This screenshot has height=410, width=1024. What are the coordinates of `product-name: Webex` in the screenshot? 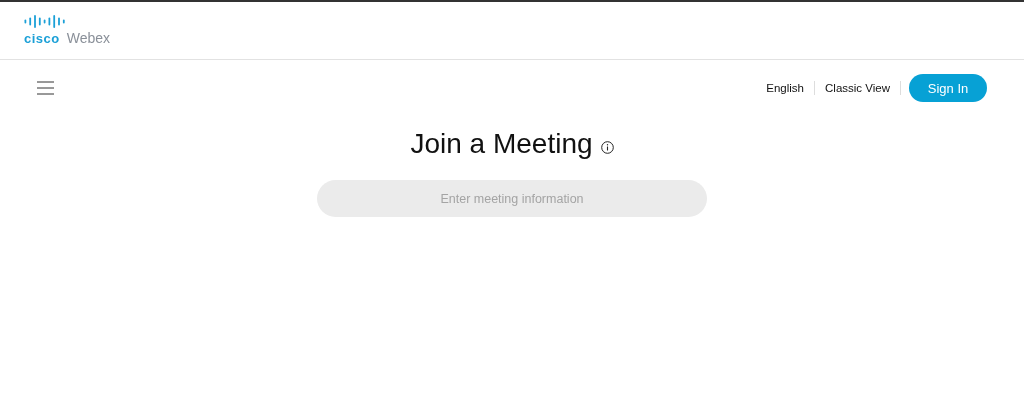 It's located at (88, 38).